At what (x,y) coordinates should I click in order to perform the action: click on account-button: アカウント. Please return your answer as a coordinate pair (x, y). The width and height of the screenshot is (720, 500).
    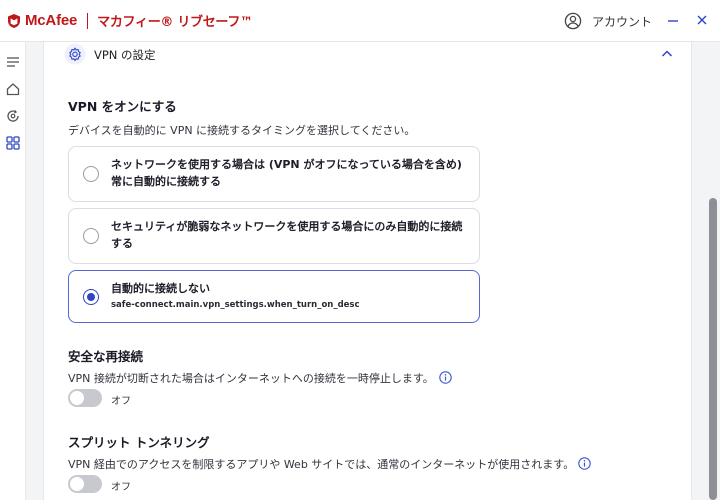
    Looking at the image, I should click on (608, 21).